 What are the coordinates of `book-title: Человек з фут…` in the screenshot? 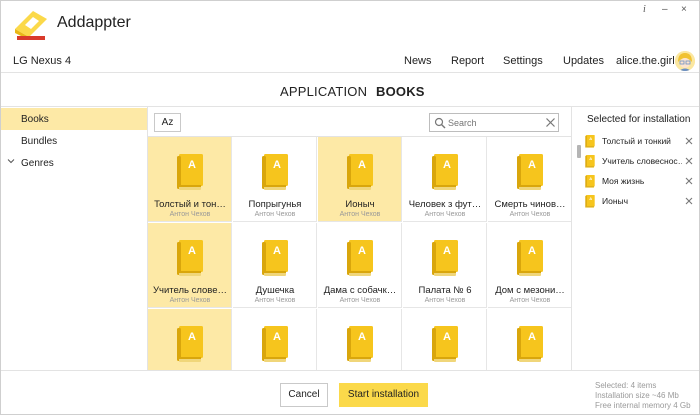 It's located at (445, 204).